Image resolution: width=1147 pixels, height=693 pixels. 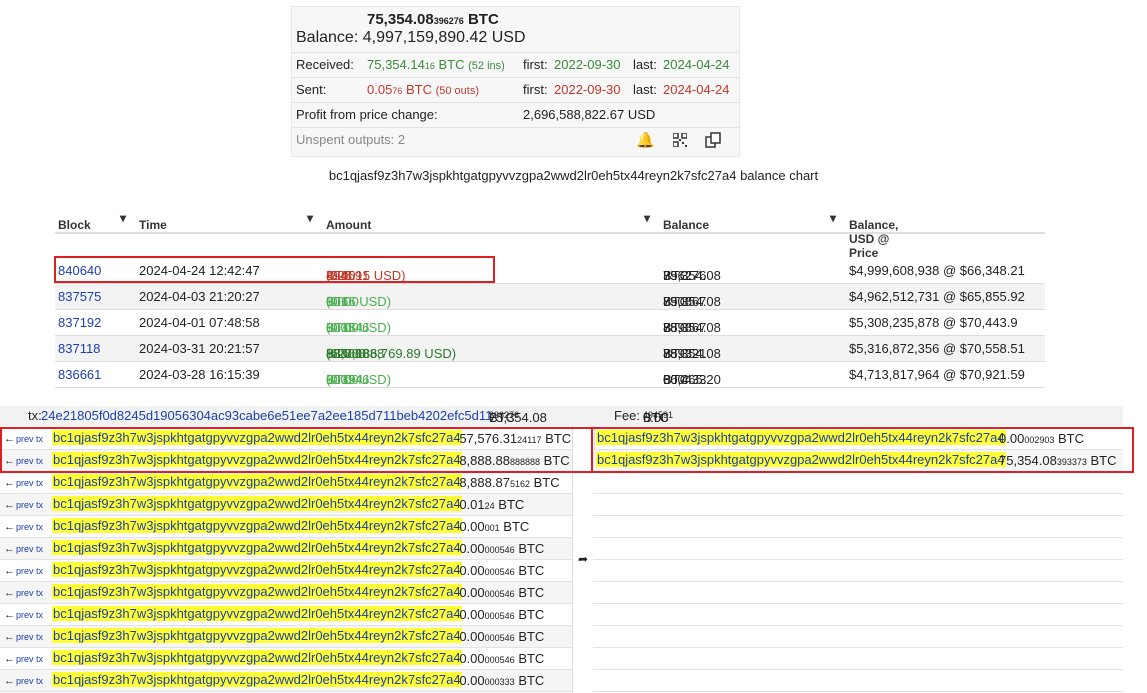 What do you see at coordinates (686, 225) in the screenshot?
I see `col-header-label: Balance` at bounding box center [686, 225].